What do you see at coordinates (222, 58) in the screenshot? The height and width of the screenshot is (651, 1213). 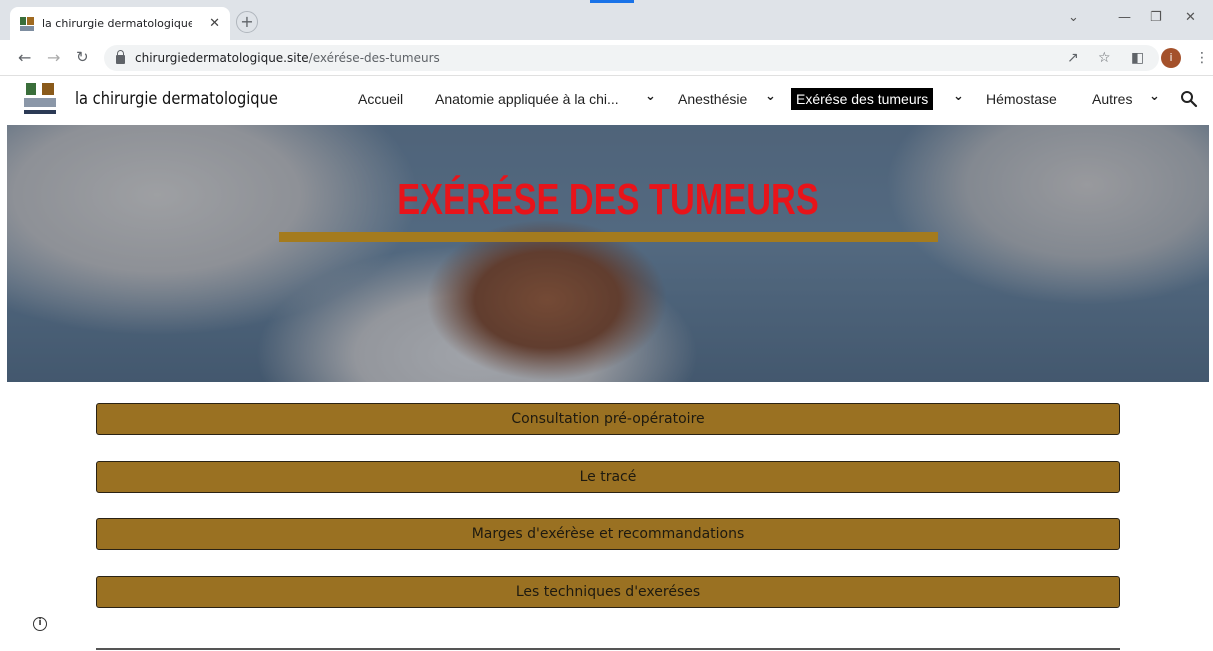 I see `url-host: chirurgiedermatologique.site` at bounding box center [222, 58].